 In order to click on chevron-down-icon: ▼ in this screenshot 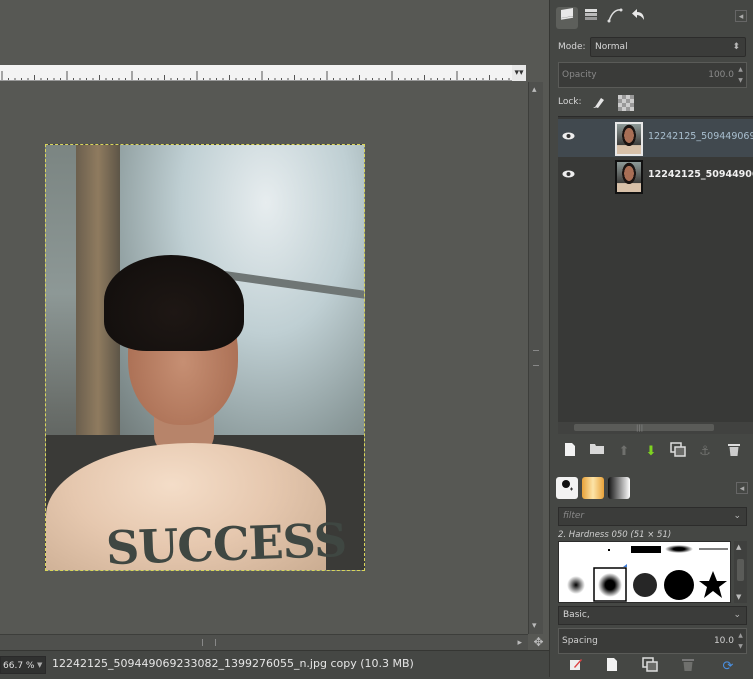, I will do `click(39, 665)`.